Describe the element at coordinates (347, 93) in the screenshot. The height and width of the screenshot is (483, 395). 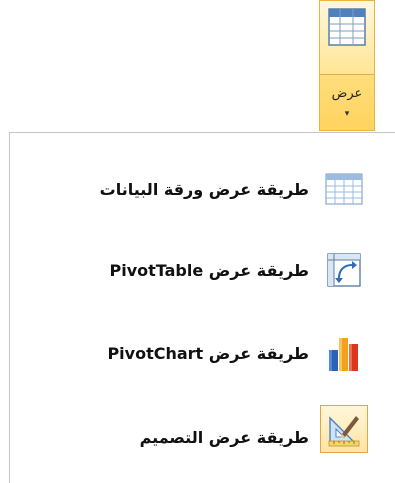
I see `view-button-label: عرض` at that location.